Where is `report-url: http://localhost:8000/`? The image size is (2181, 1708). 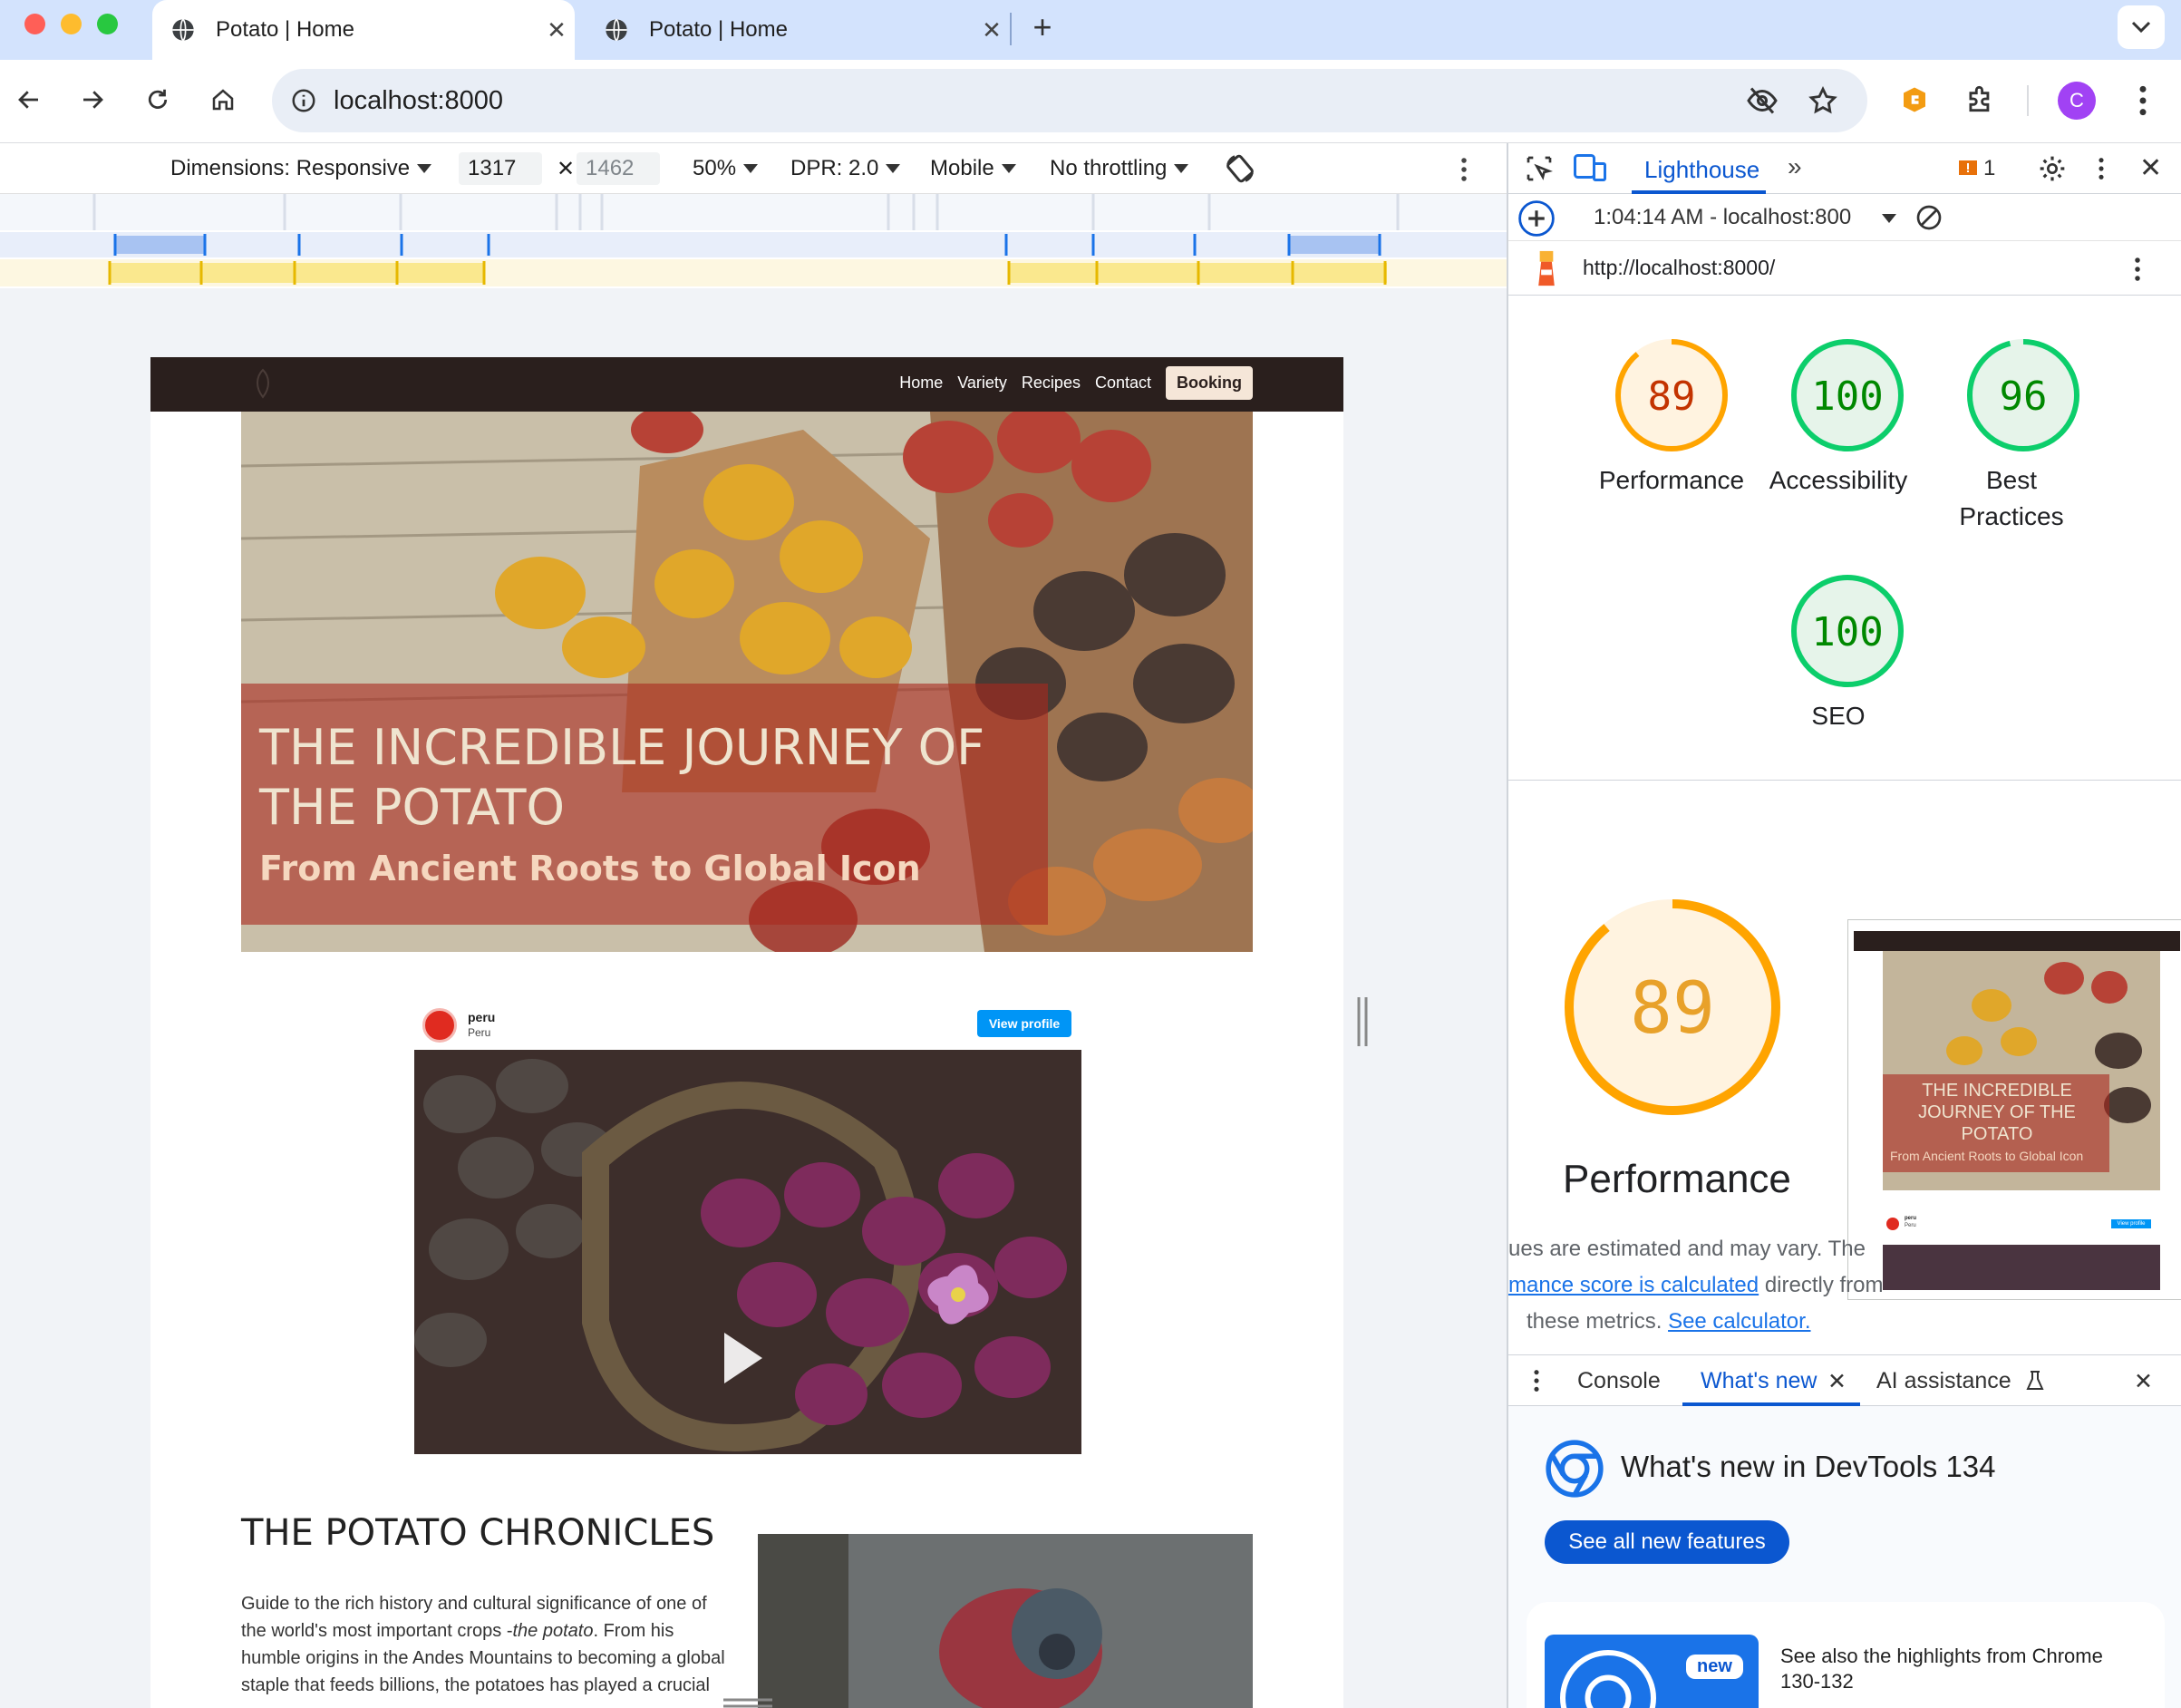 report-url: http://localhost:8000/ is located at coordinates (1679, 268).